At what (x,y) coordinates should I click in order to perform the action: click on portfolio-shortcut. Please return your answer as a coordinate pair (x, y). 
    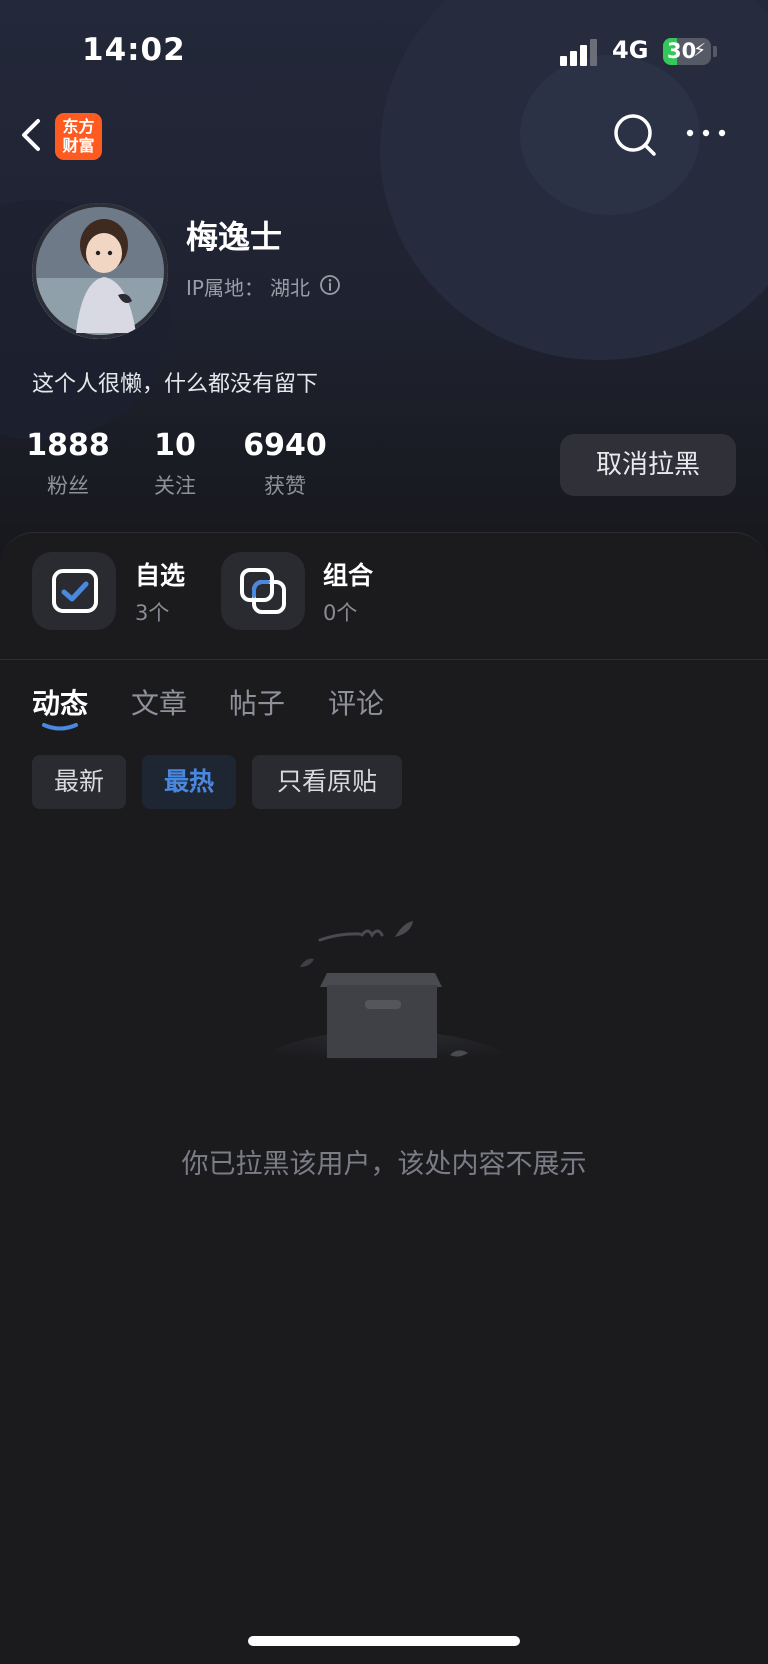
    Looking at the image, I should click on (263, 591).